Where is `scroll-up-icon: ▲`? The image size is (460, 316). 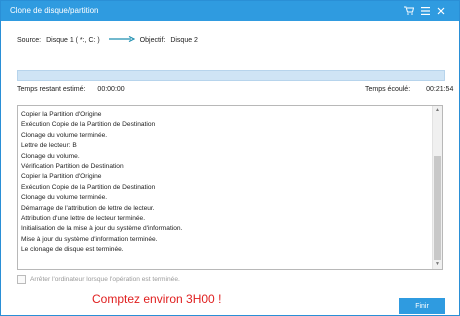
scroll-up-icon: ▲ is located at coordinates (437, 110).